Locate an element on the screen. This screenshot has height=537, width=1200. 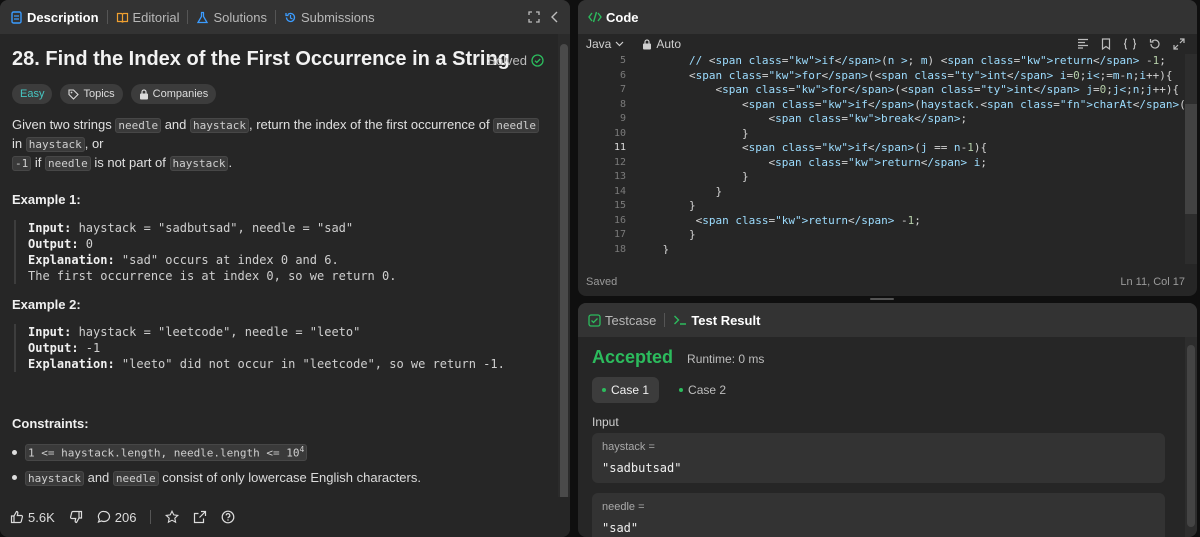
example1-title: Example 1: is located at coordinates (46, 199).